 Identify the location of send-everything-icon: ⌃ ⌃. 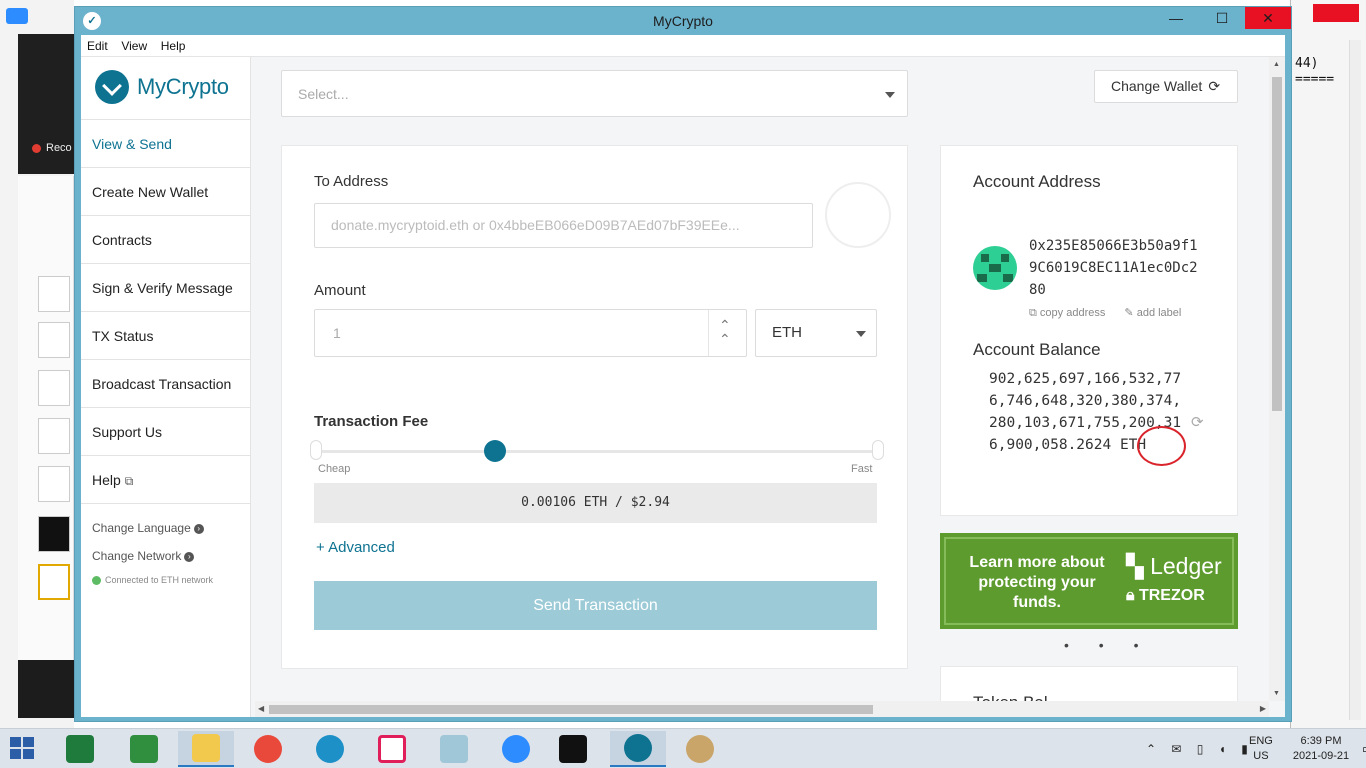
(725, 332).